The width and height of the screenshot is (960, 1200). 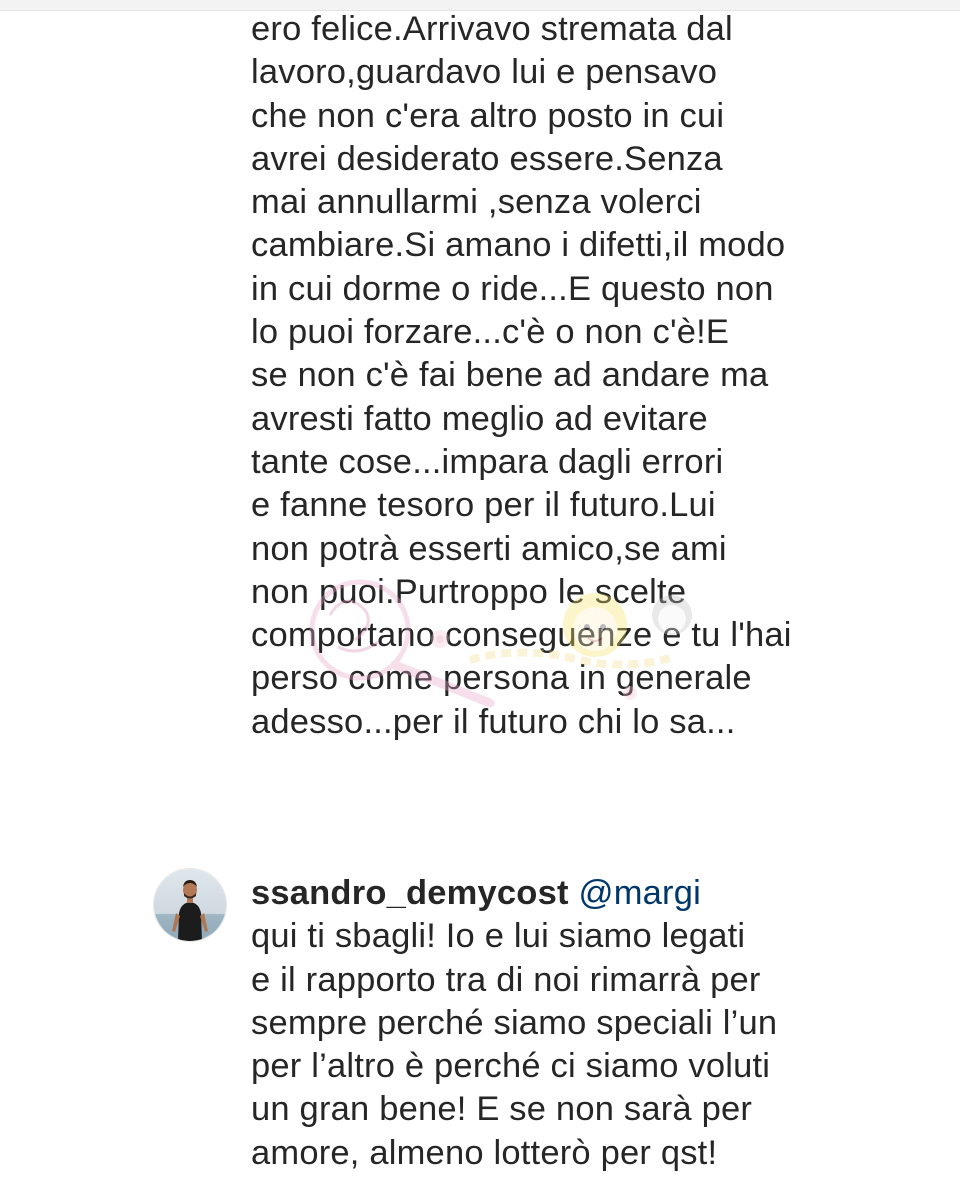 I want to click on comment-line: ero felice.Arrivavo stremata dal, so click(x=492, y=29).